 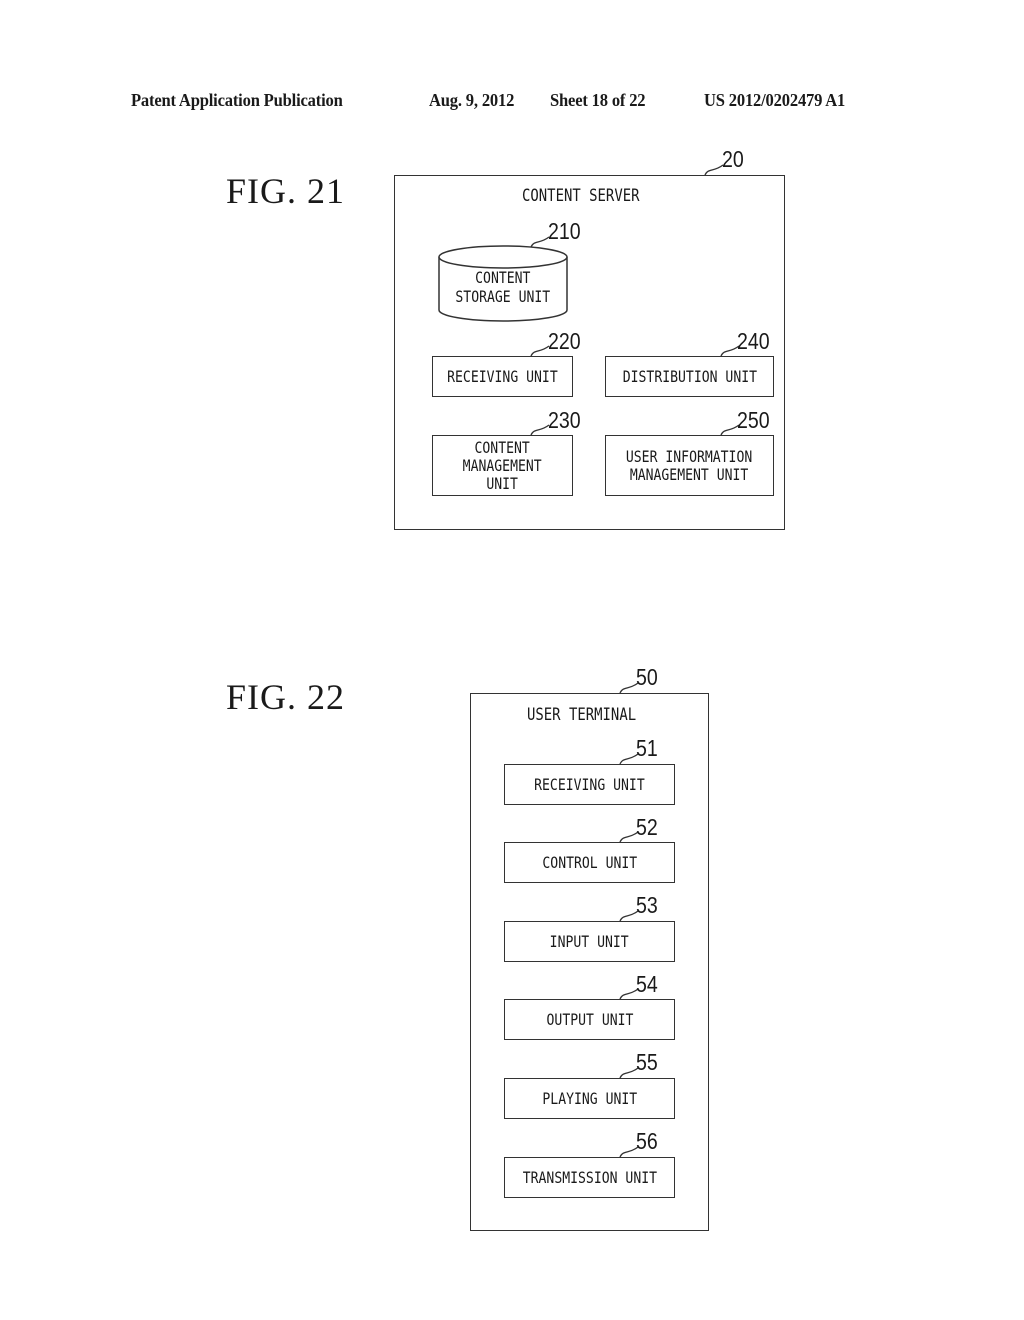 I want to click on ref-number-230: 230, so click(x=564, y=420).